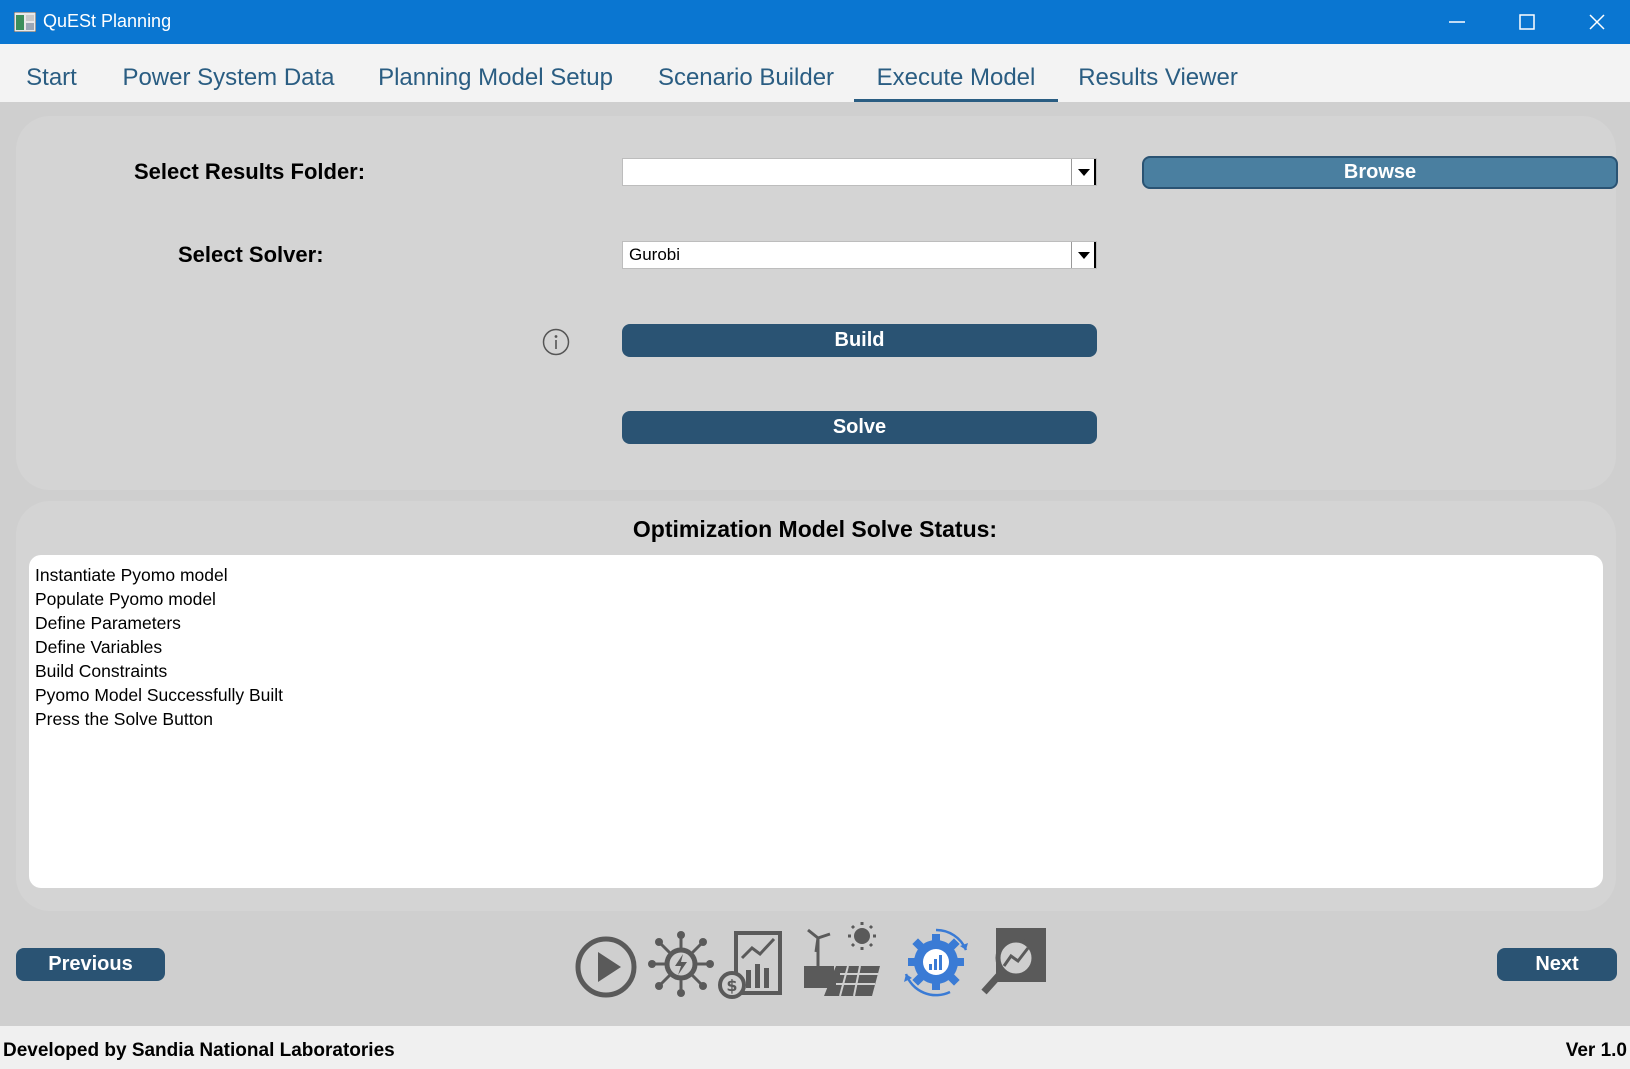 The width and height of the screenshot is (1630, 1069). I want to click on results-folder-label: Select Results Folder:, so click(250, 171).